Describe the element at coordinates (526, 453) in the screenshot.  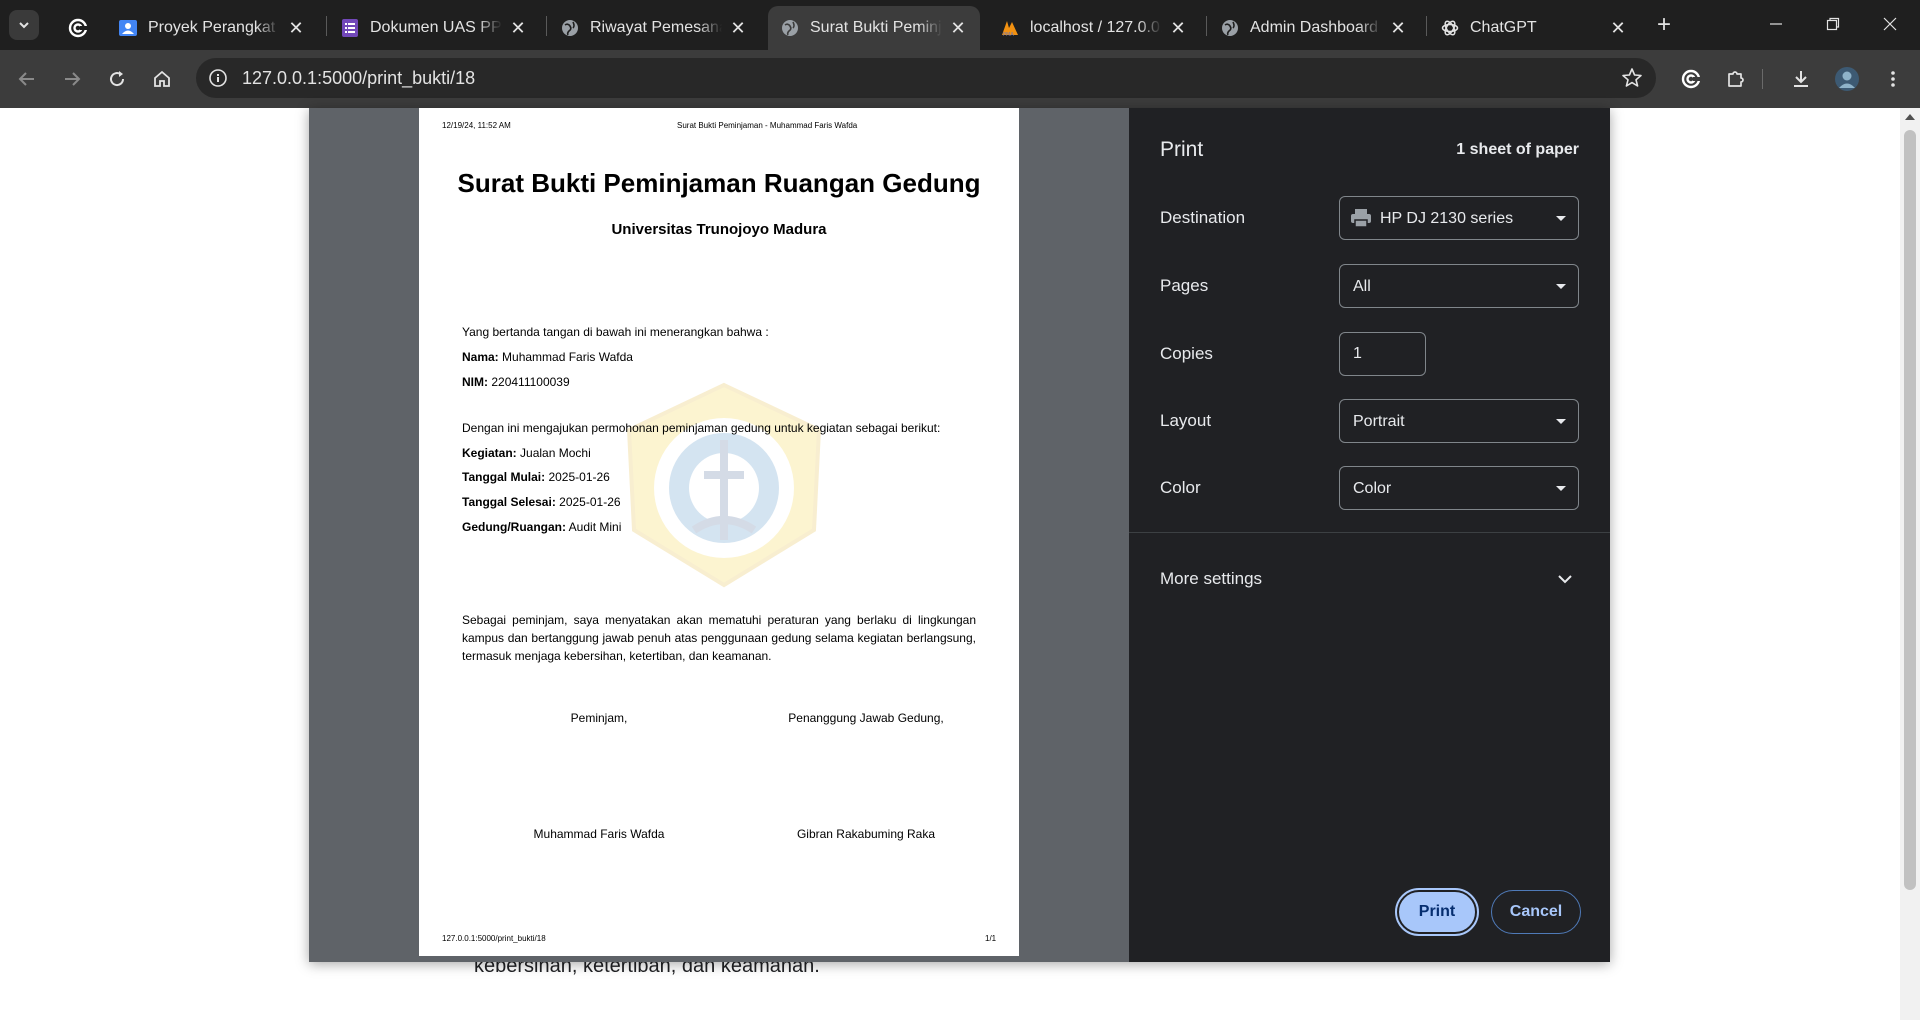
I see `kegiatan-line: Kegiatan: Jualan Mochi` at that location.